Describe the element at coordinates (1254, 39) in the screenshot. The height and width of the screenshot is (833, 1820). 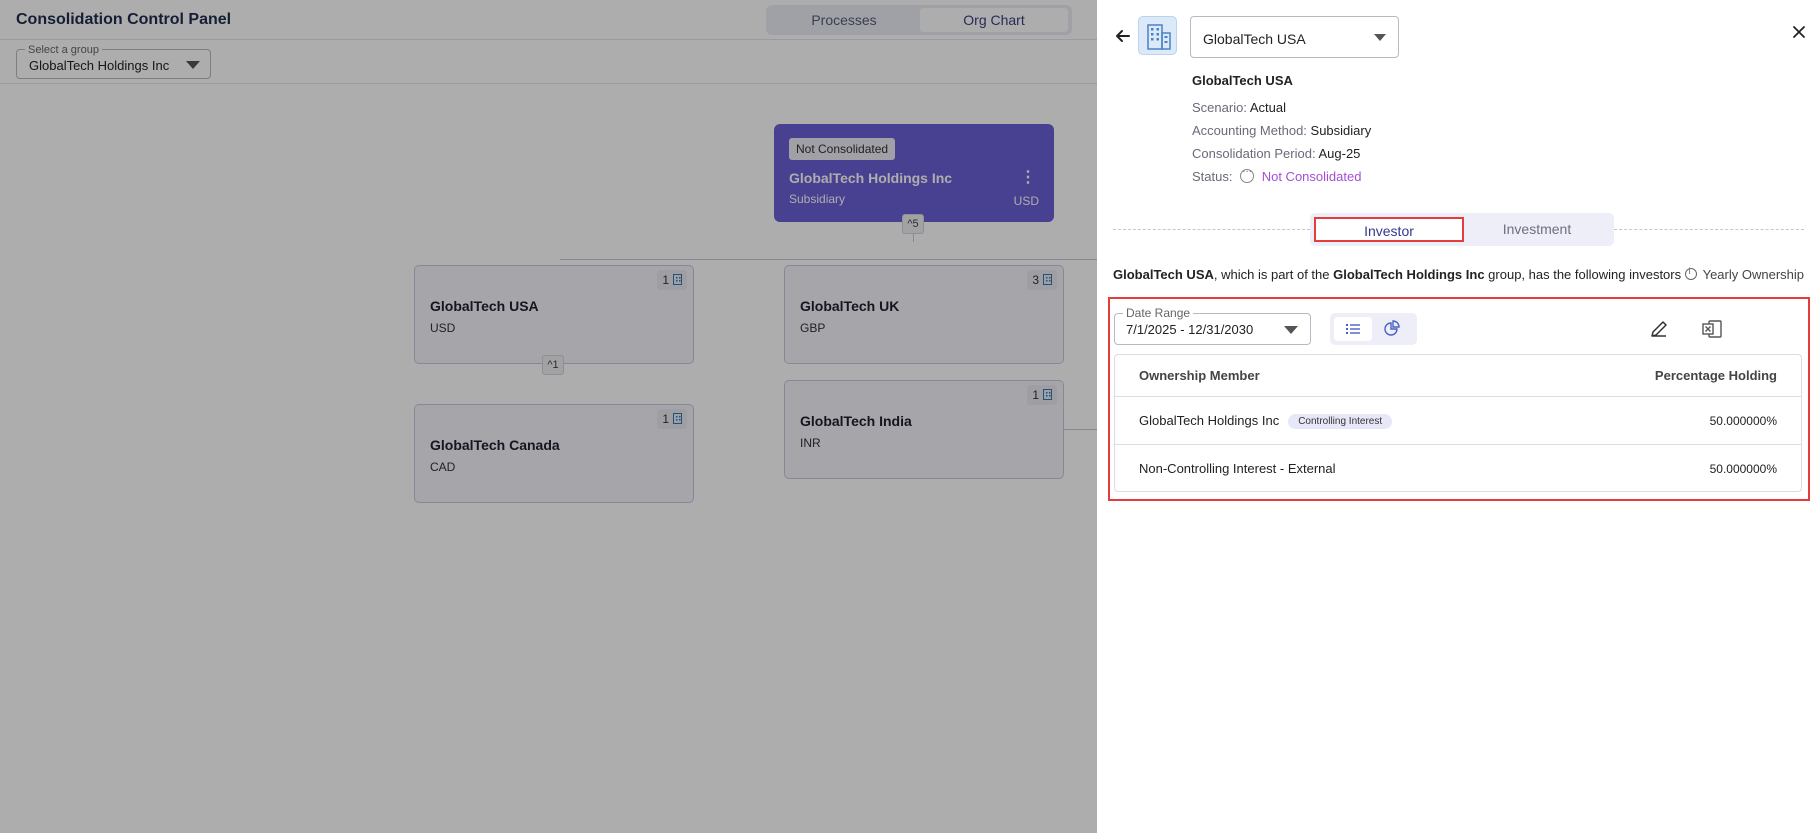
I see `entity-select-value: GlobalTech USA` at that location.